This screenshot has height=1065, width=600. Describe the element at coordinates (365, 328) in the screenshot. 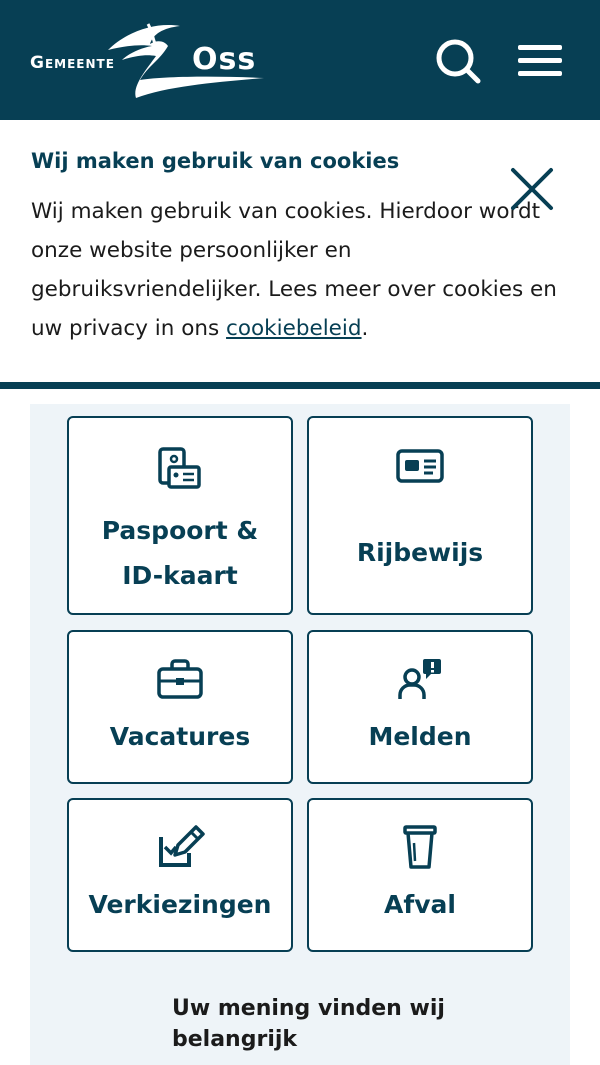

I see `cookie-text-end: .` at that location.